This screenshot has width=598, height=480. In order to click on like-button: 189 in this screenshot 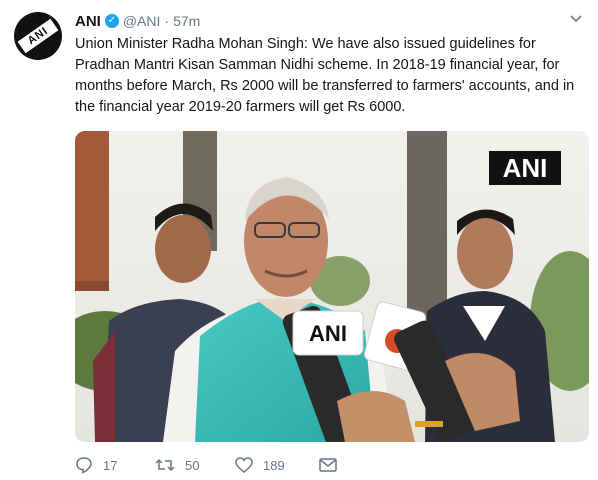, I will do `click(277, 465)`.